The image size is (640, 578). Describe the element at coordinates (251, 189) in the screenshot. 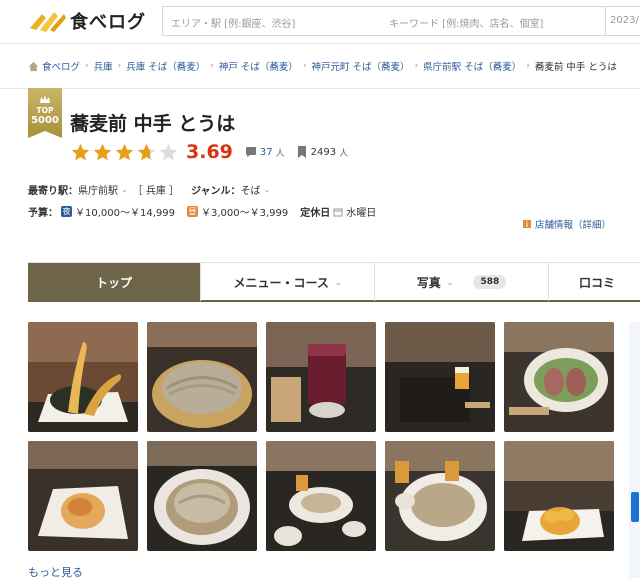

I see `genre-link: そば` at that location.